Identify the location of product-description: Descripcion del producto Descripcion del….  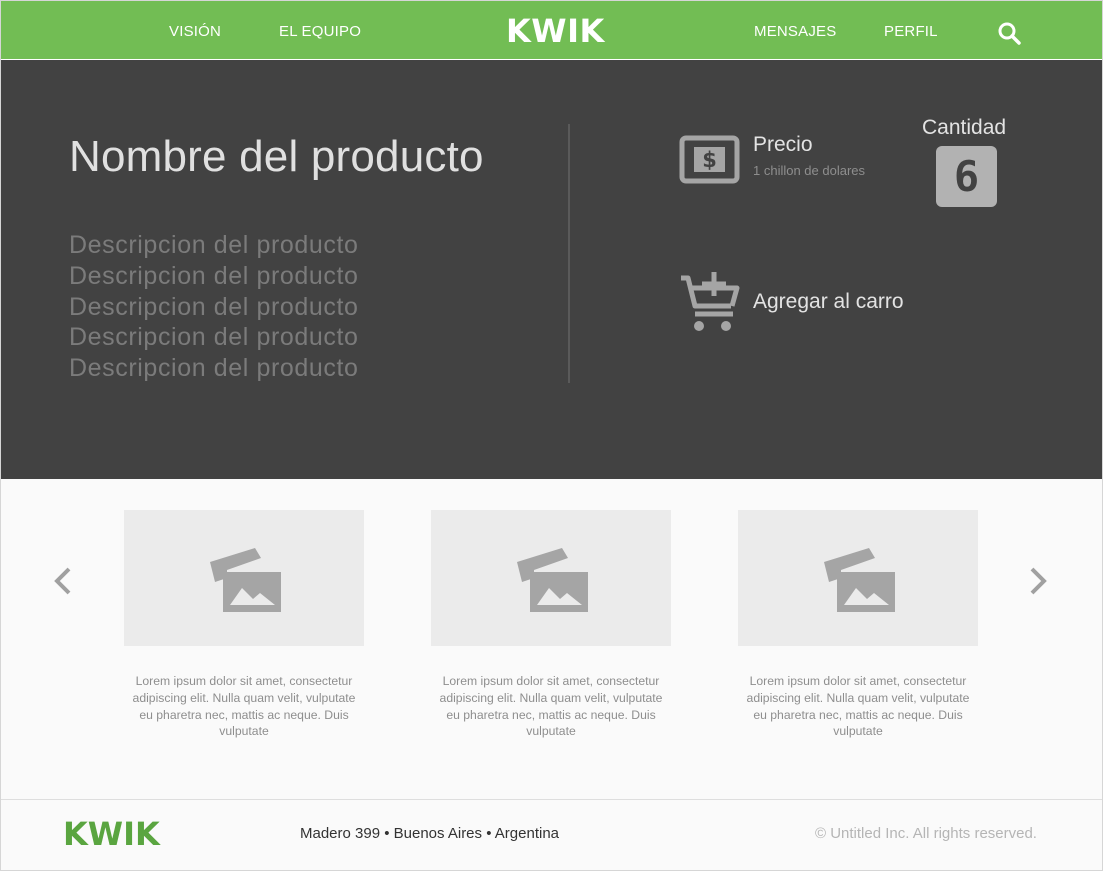
(214, 307).